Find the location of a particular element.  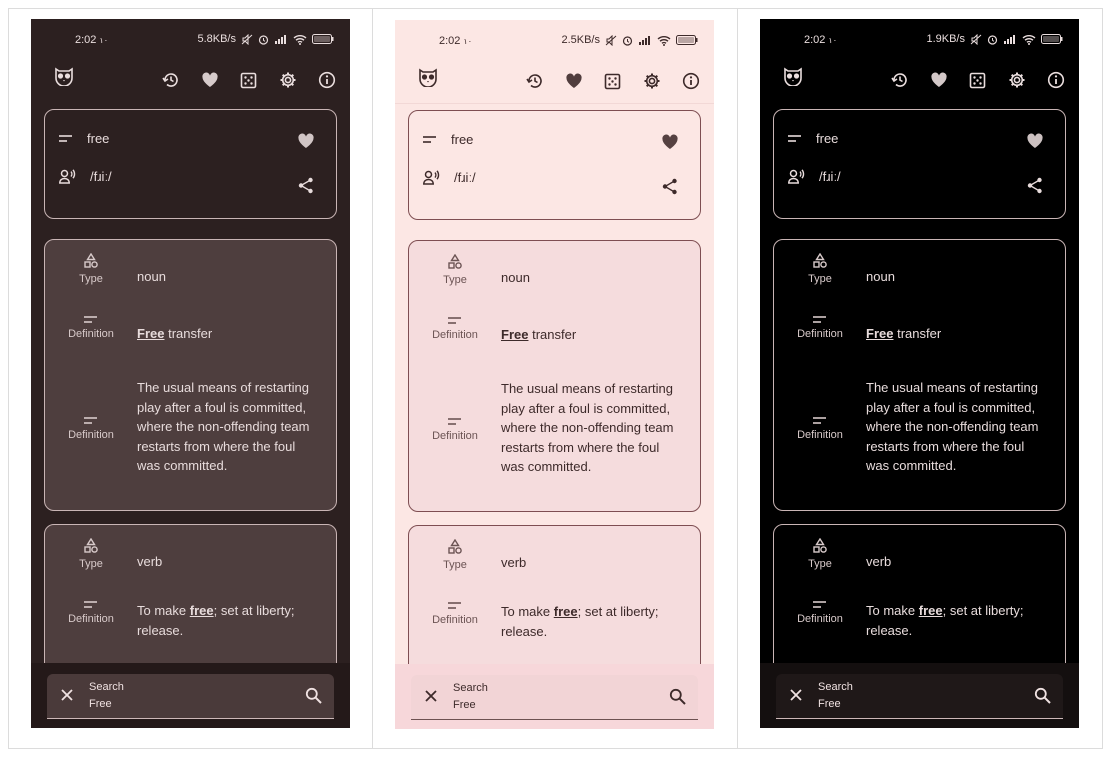

status-indicators: 1.9KB/s is located at coordinates (994, 39).